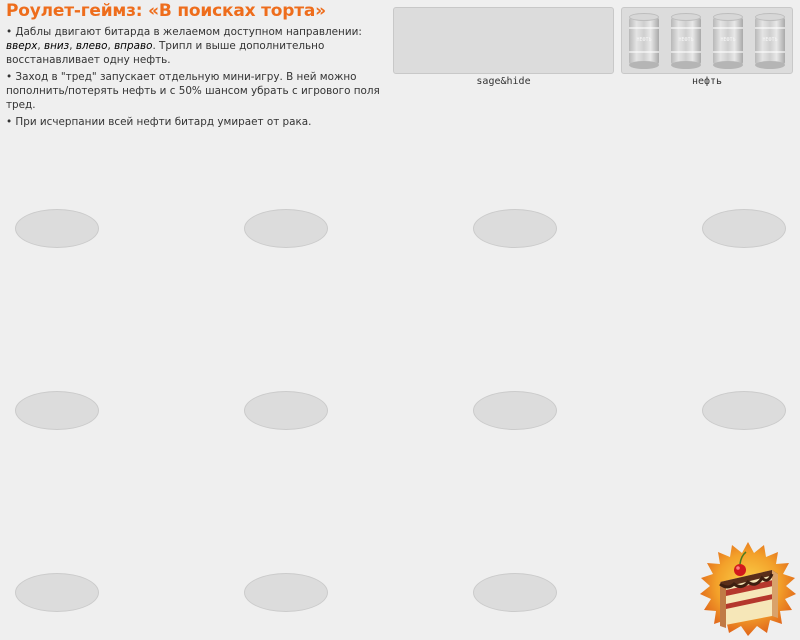 This screenshot has width=800, height=640. I want to click on sage-hide-slot, so click(503, 40).